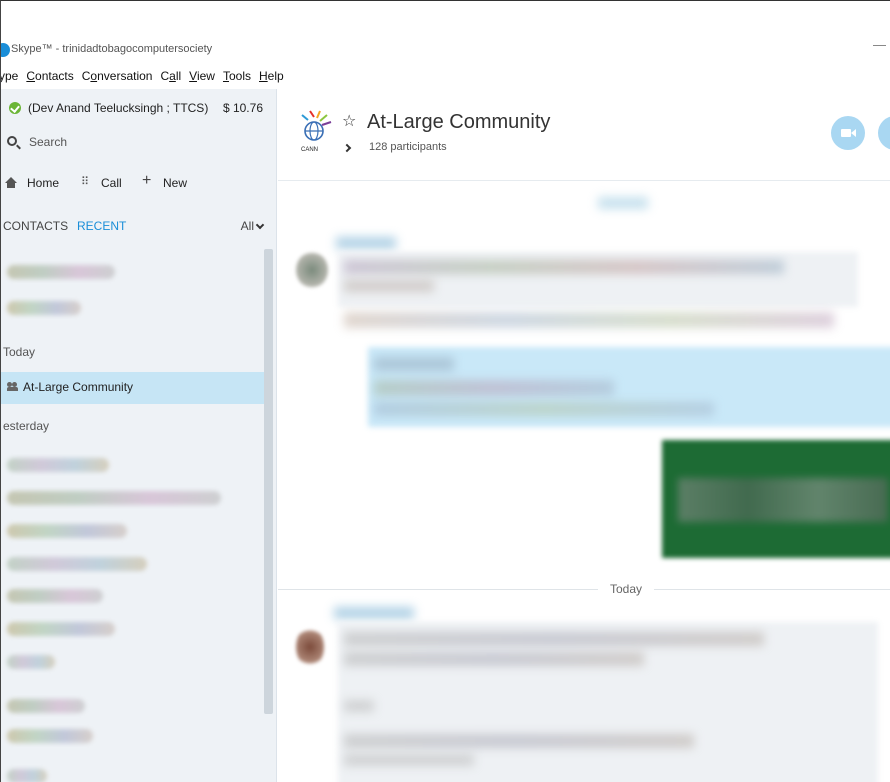 Image resolution: width=890 pixels, height=782 pixels. Describe the element at coordinates (49, 79) in the screenshot. I see `menu-contacts: Contacts` at that location.